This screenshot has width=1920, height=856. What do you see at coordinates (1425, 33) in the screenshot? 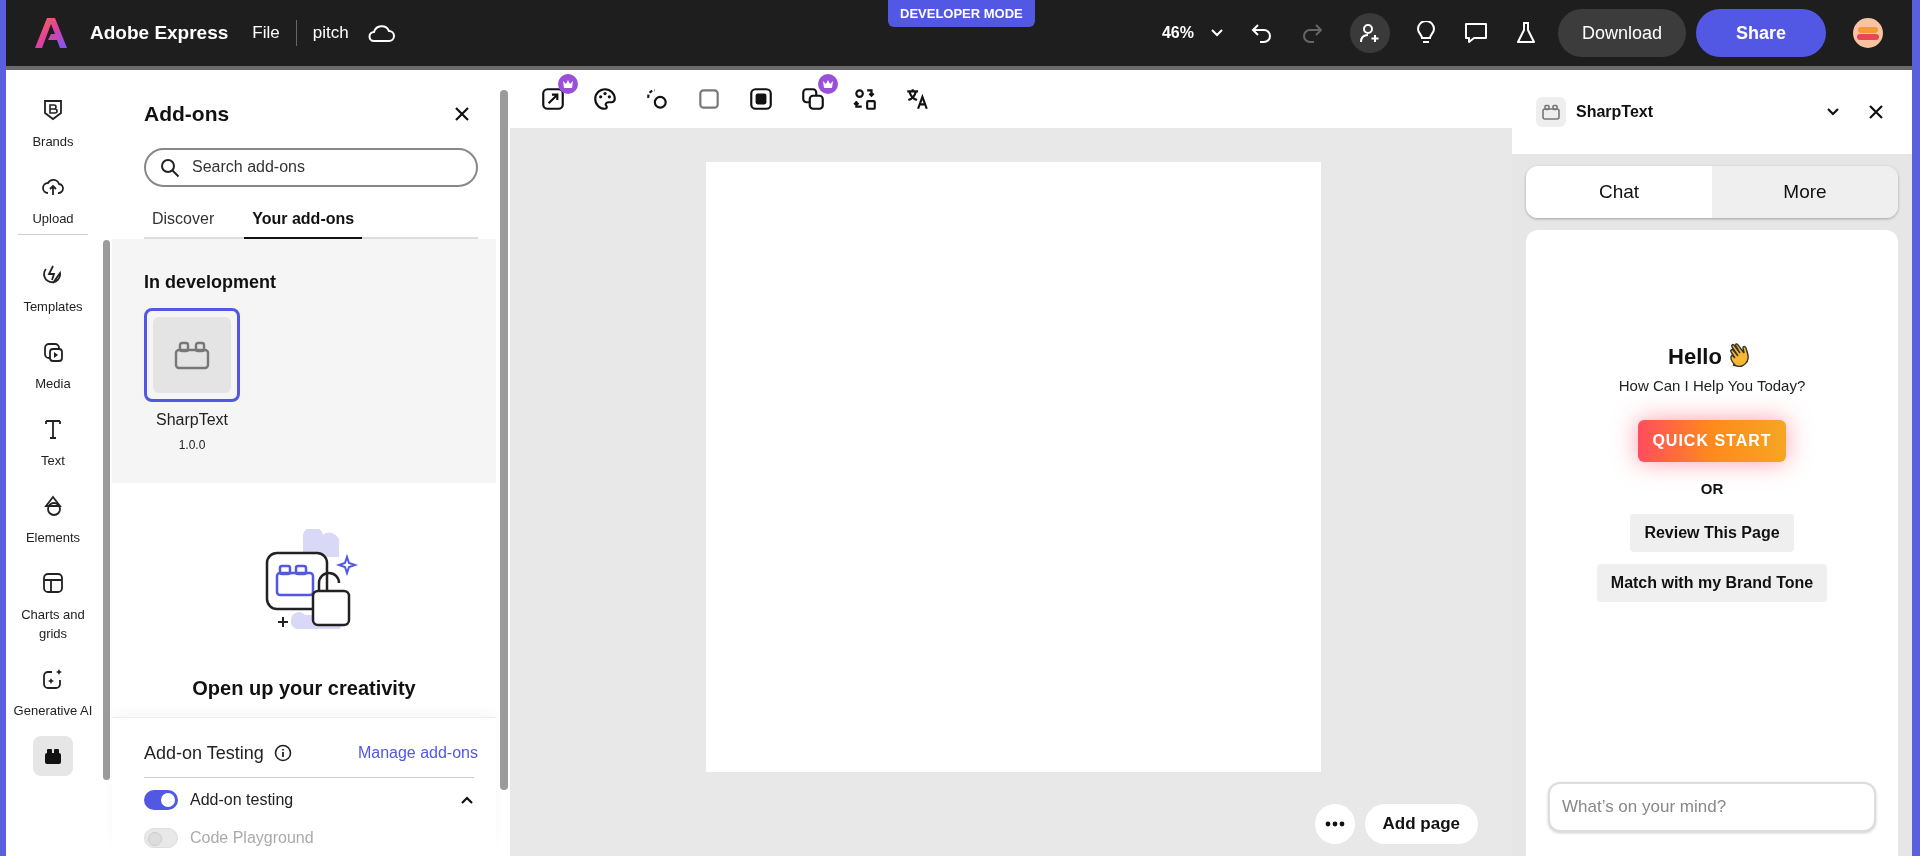
I see `lightbulb-icon` at bounding box center [1425, 33].